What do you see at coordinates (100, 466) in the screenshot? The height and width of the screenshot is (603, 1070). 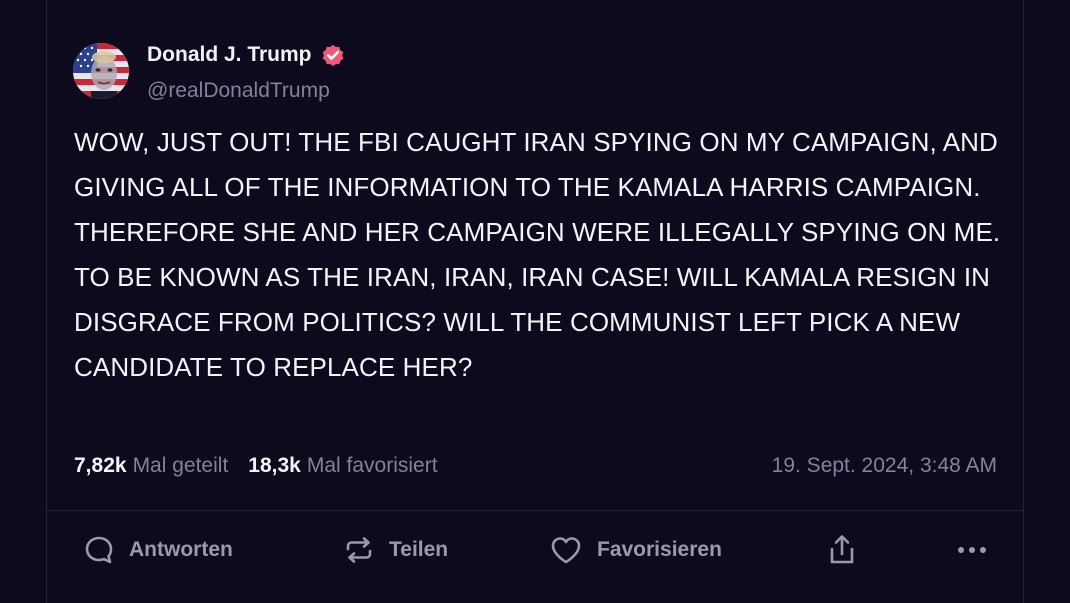 I see `shares-count: 7,82k` at bounding box center [100, 466].